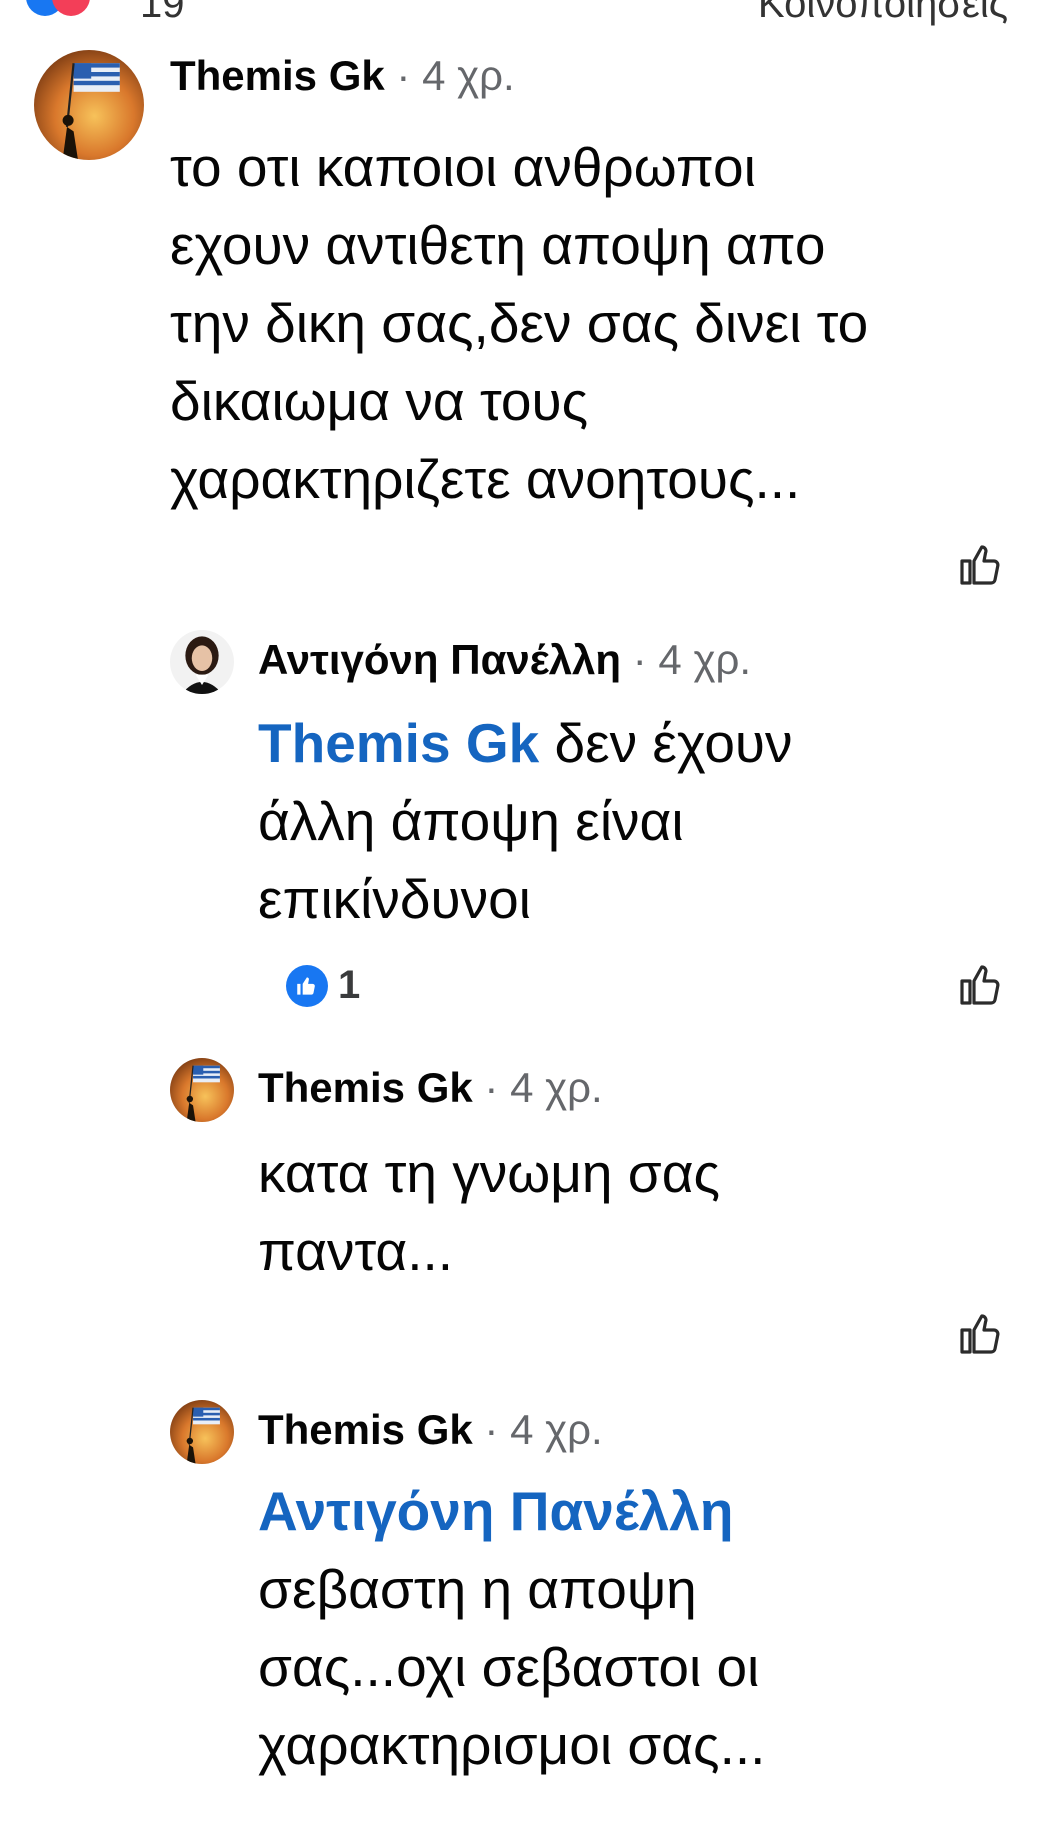 Image resolution: width=1048 pixels, height=1825 pixels. Describe the element at coordinates (883, 13) in the screenshot. I see `shares-link: Κοινοποιήσεις` at that location.